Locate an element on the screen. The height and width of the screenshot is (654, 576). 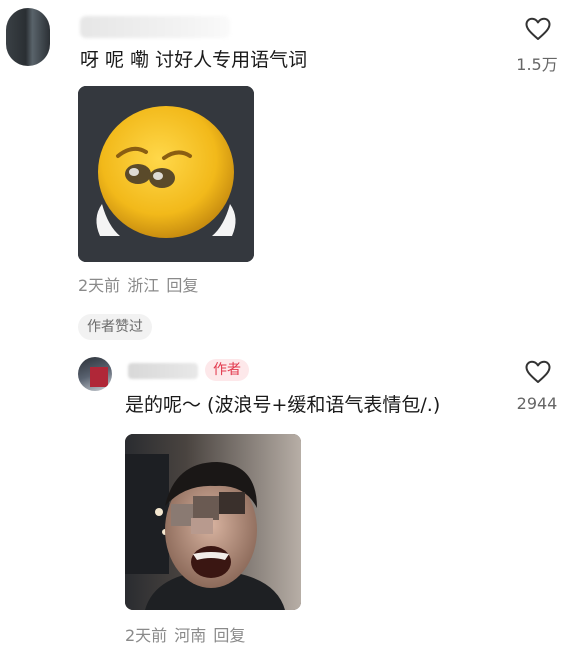
reply-like-button is located at coordinates (538, 372).